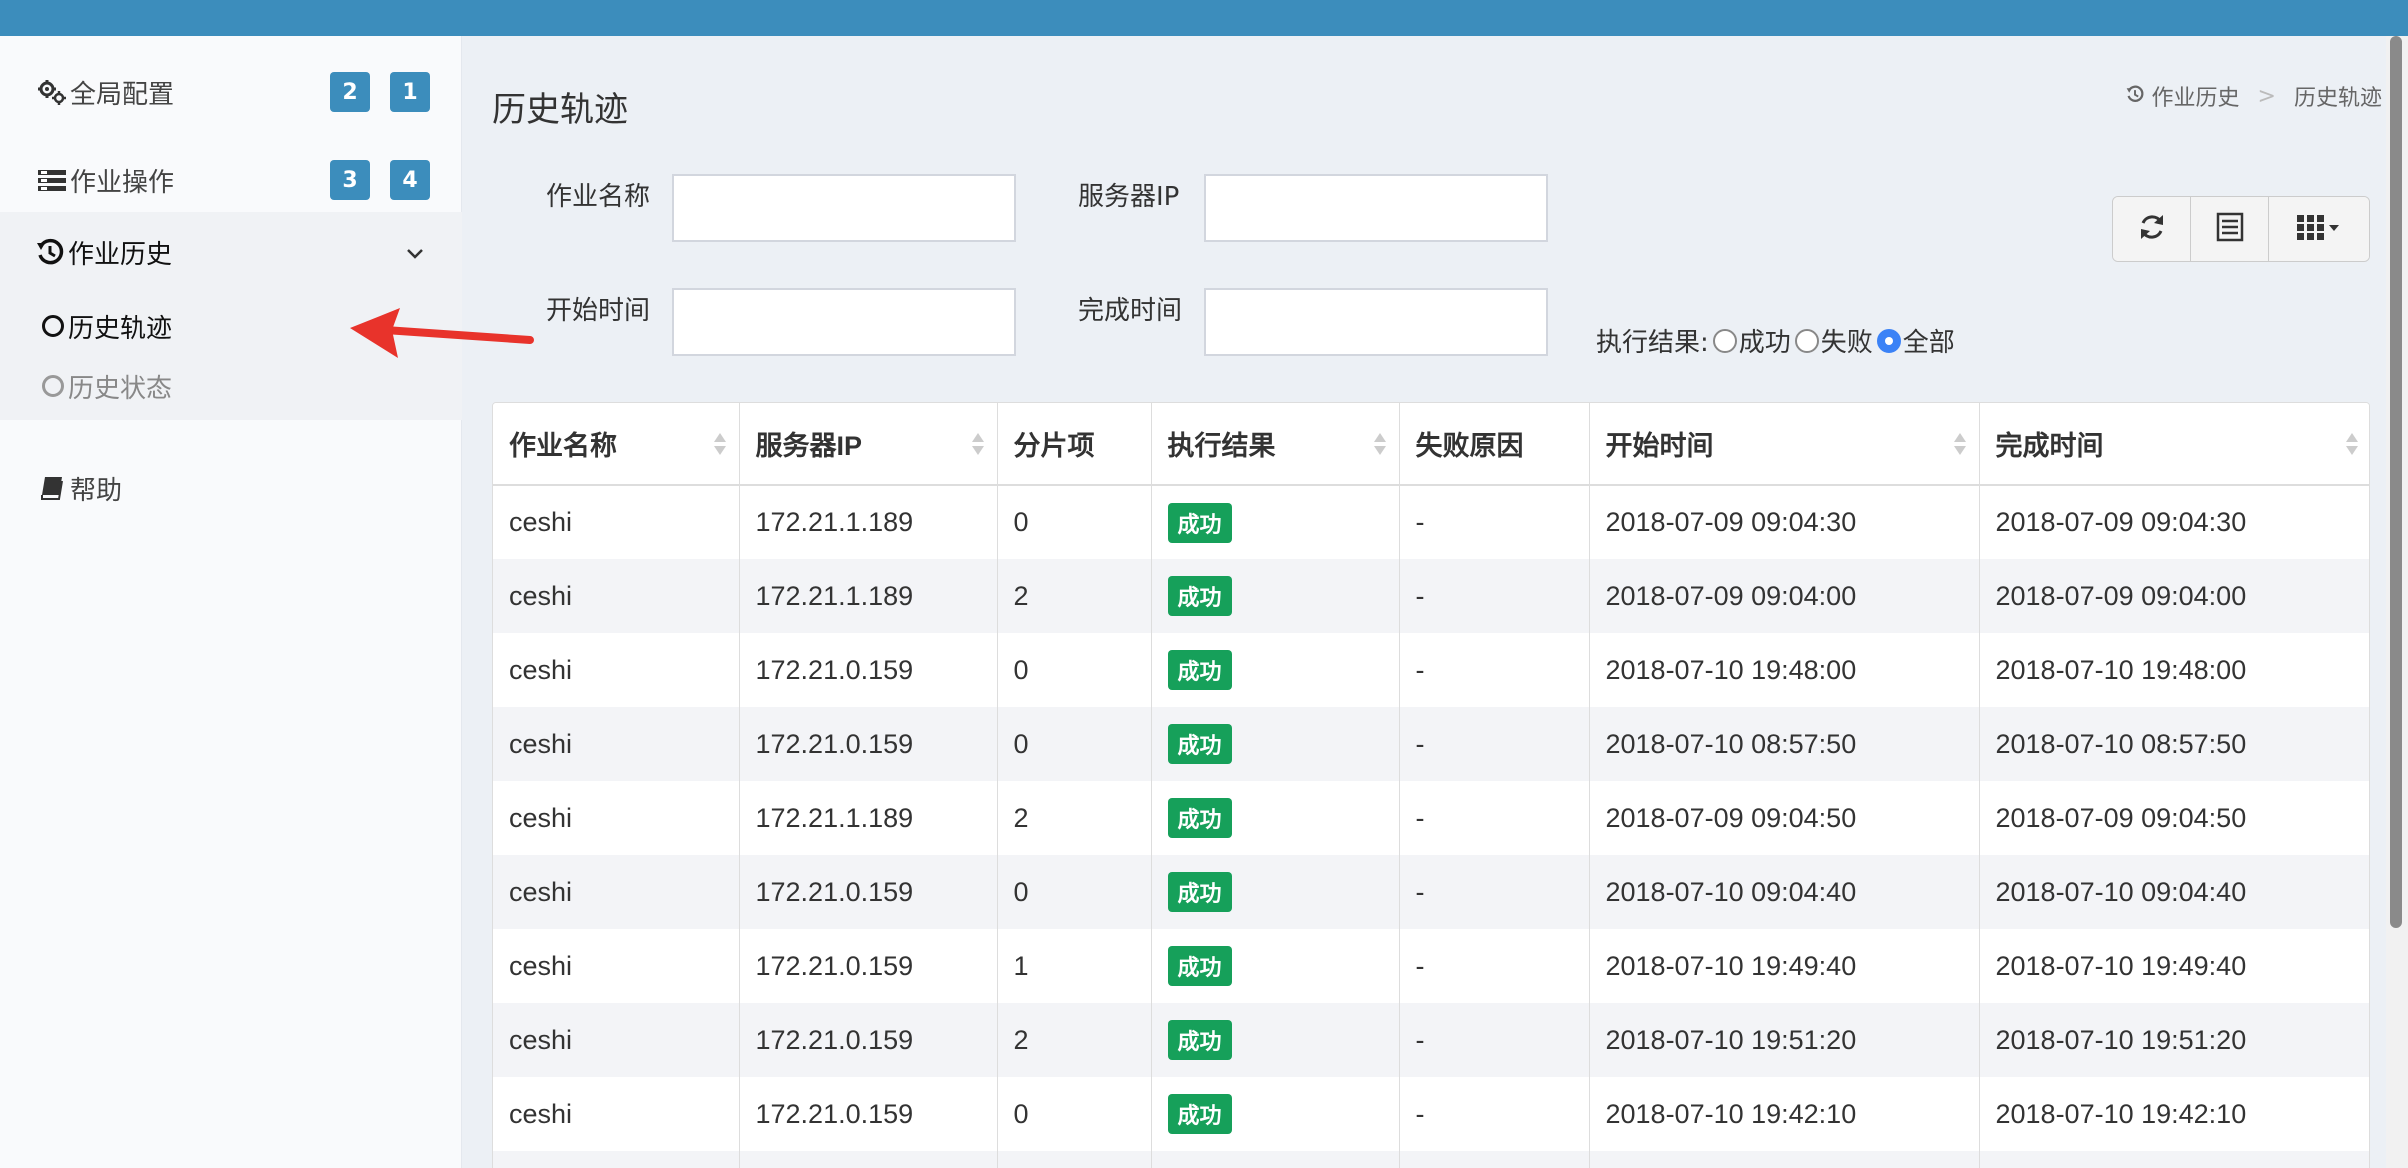 The width and height of the screenshot is (2408, 1168). What do you see at coordinates (52, 180) in the screenshot?
I see `list-icon` at bounding box center [52, 180].